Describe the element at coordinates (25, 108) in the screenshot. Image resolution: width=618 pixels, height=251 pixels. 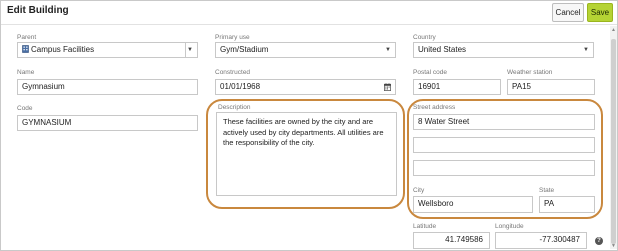
I see `code-label: Code` at that location.